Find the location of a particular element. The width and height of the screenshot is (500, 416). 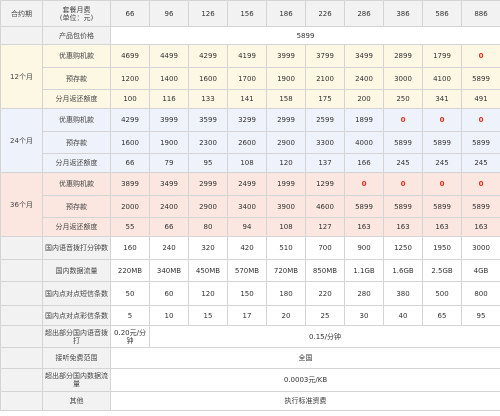

term-row: 分月返还额度 100 116 133 141 158 175 200 250 341 491 is located at coordinates (250, 99).